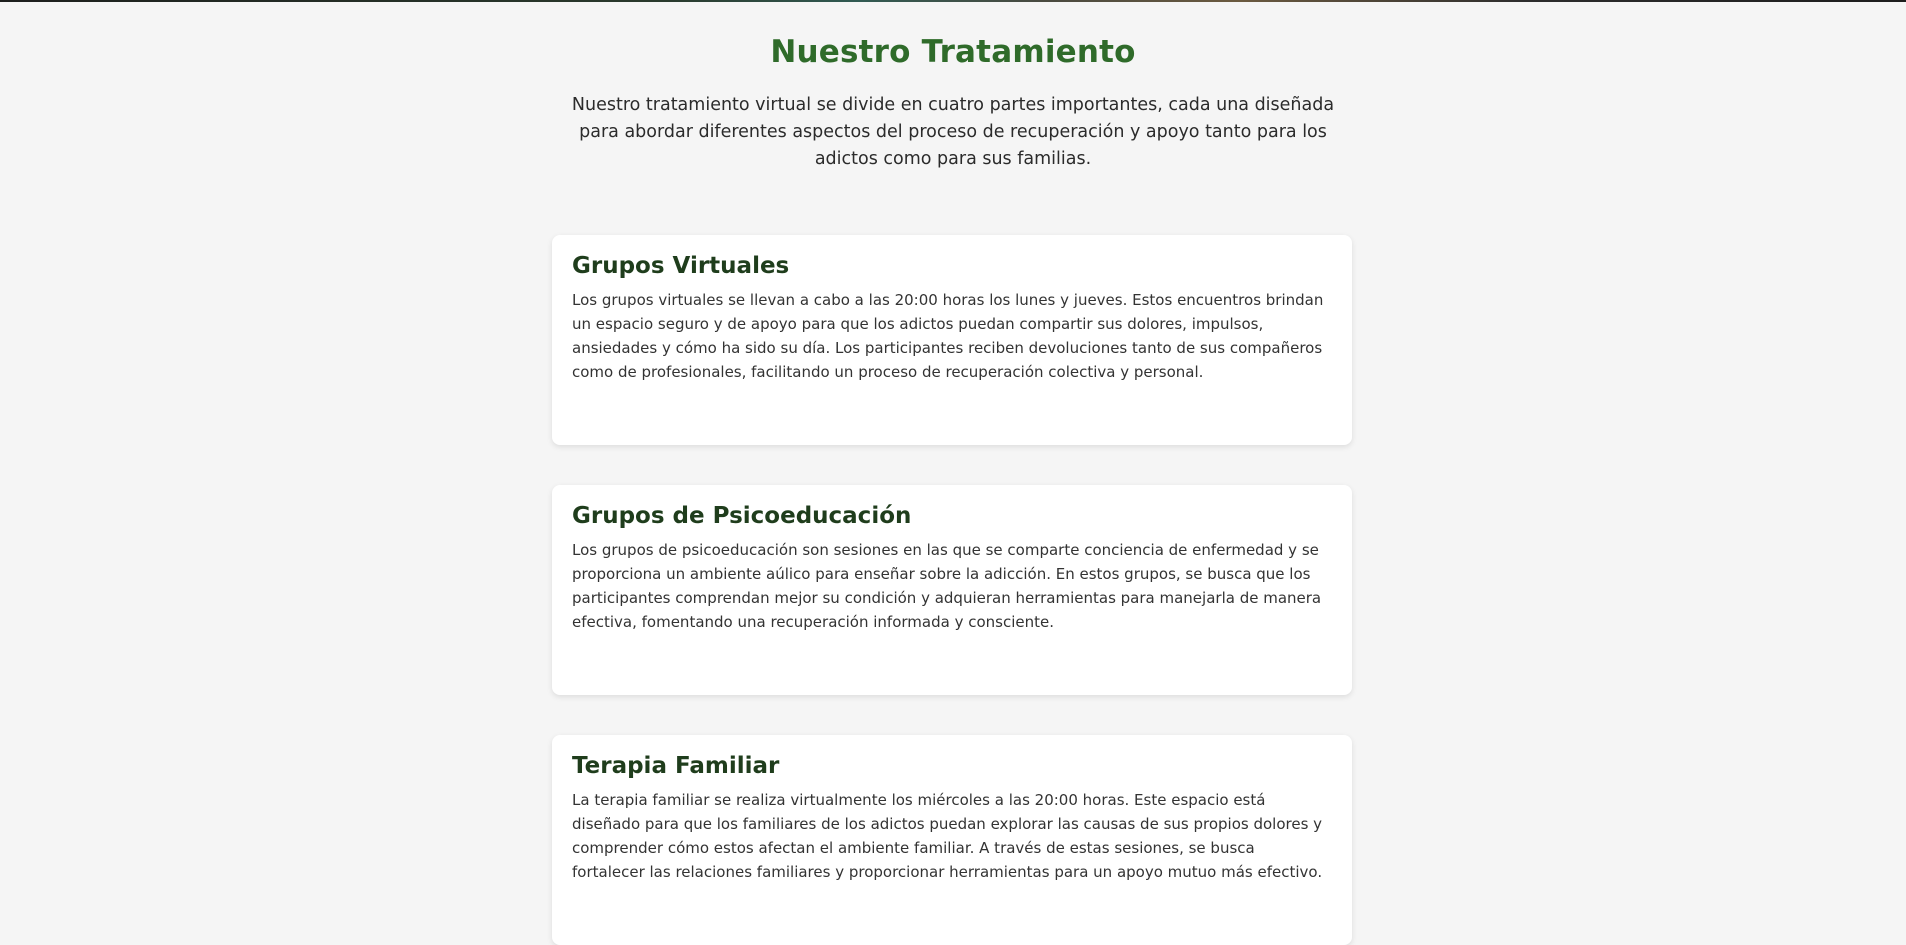  Describe the element at coordinates (676, 766) in the screenshot. I see `card-title: Terapia Familiar` at that location.